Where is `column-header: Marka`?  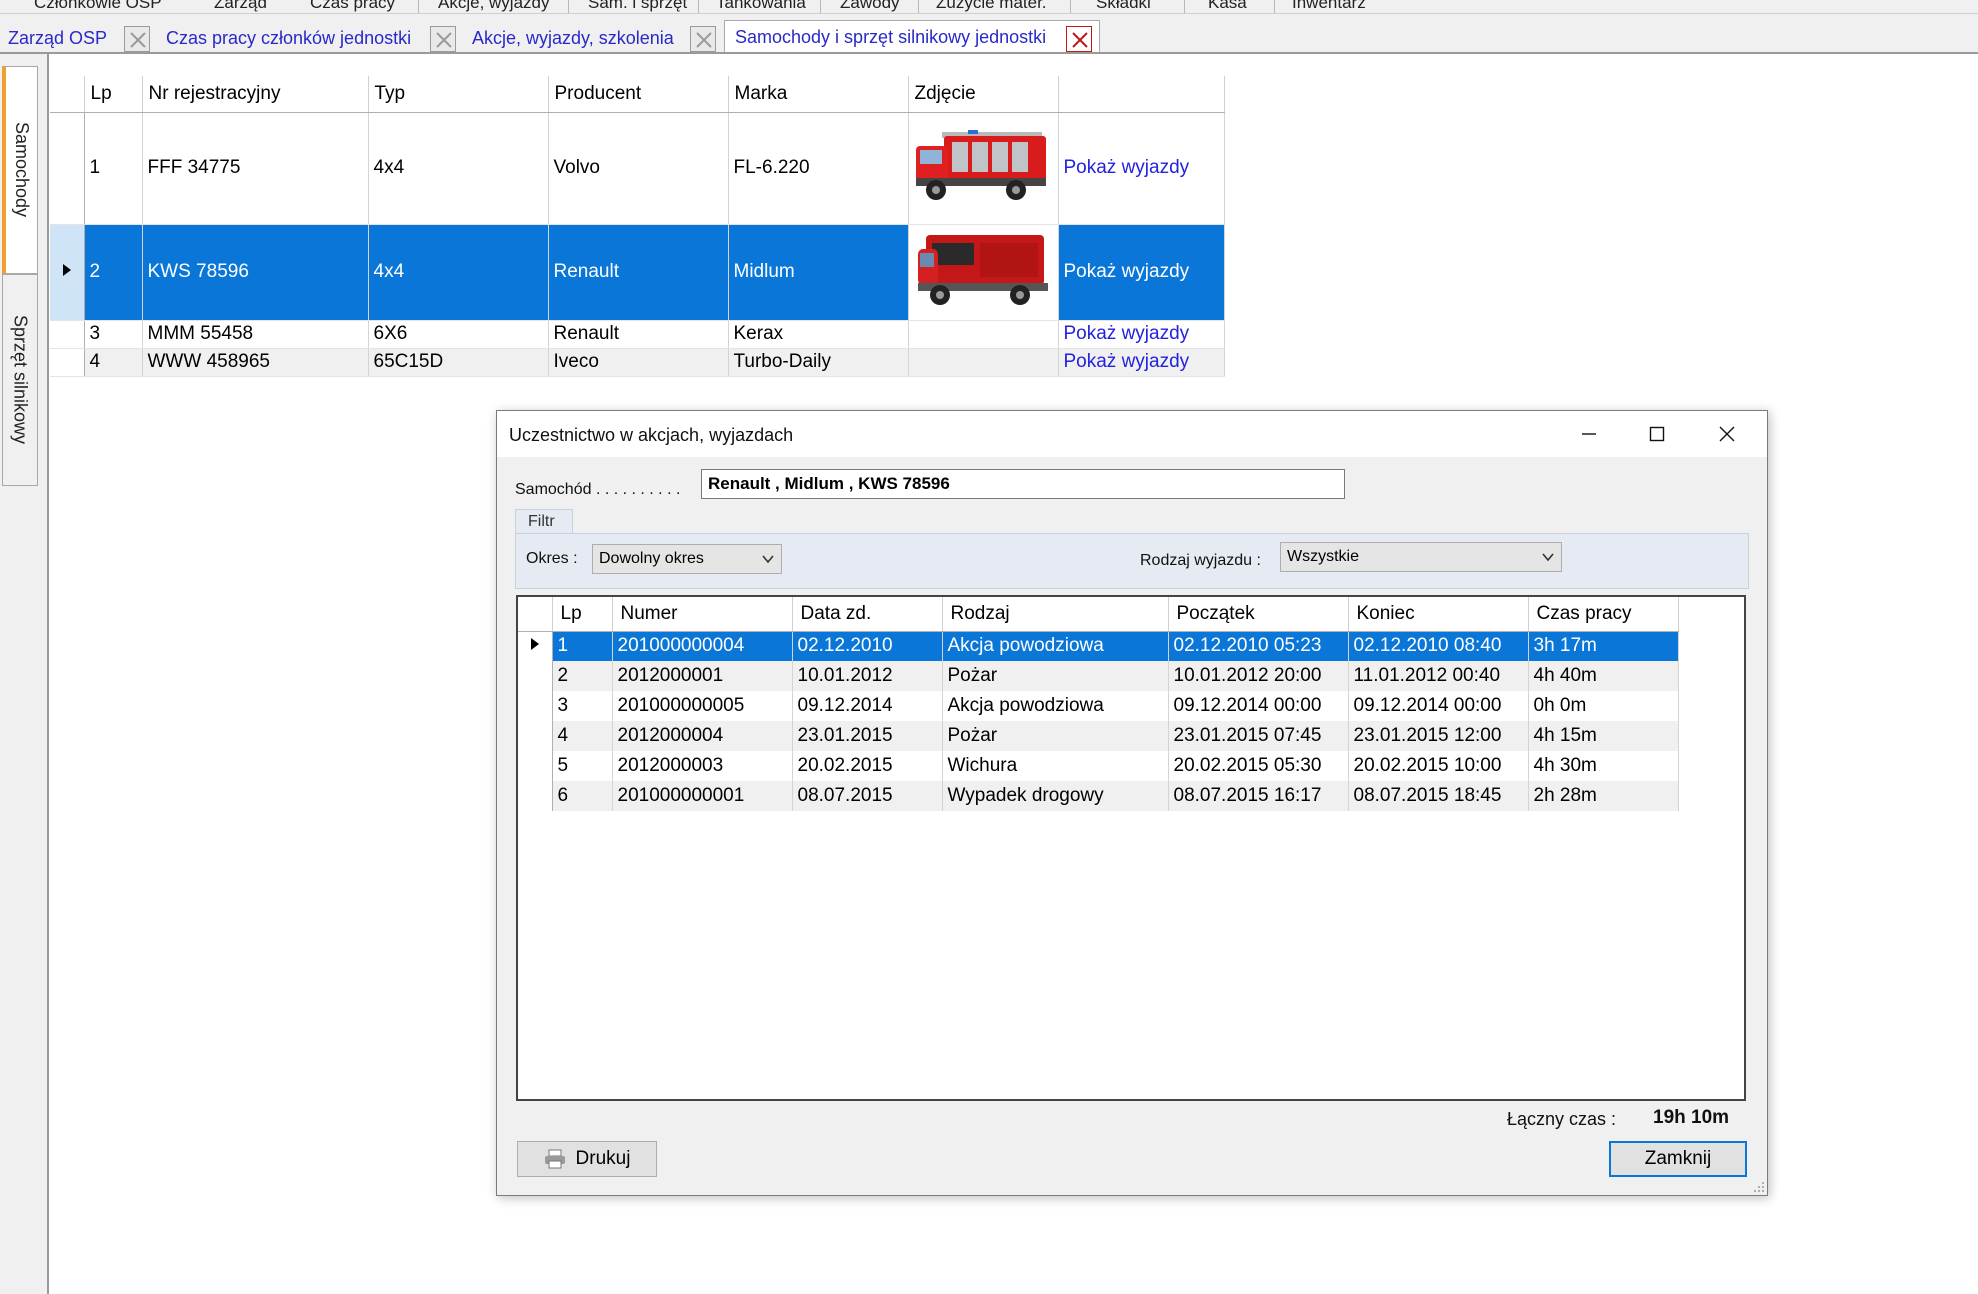
column-header: Marka is located at coordinates (818, 94).